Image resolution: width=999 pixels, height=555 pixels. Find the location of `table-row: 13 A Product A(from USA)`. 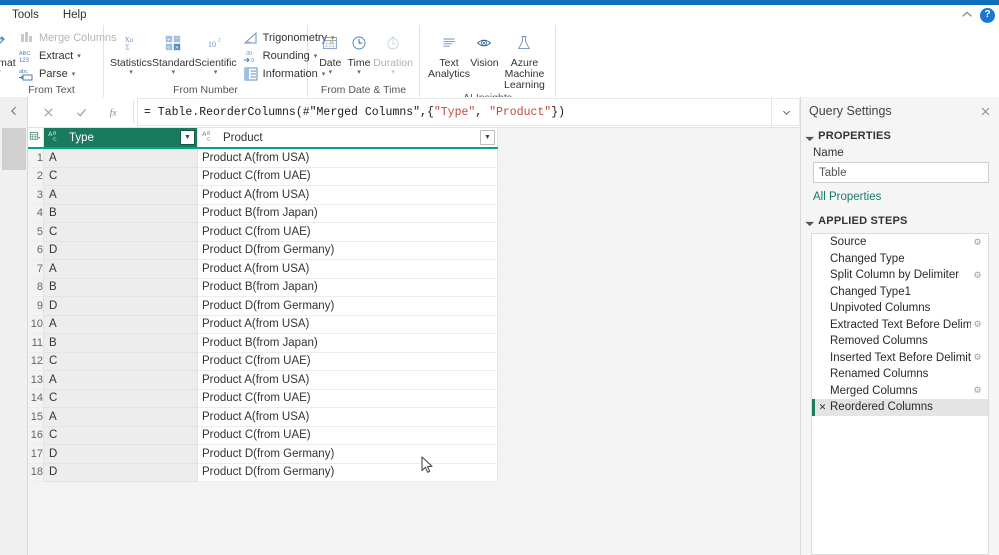

table-row: 13 A Product A(from USA) is located at coordinates (263, 380).